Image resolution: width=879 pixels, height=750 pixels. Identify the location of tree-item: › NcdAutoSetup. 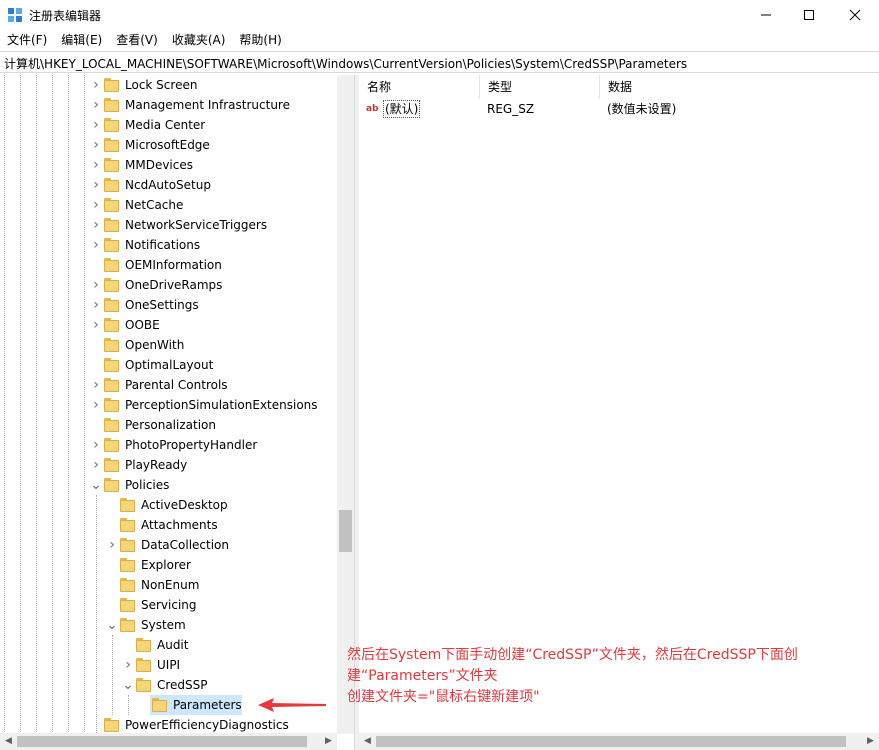
(170, 185).